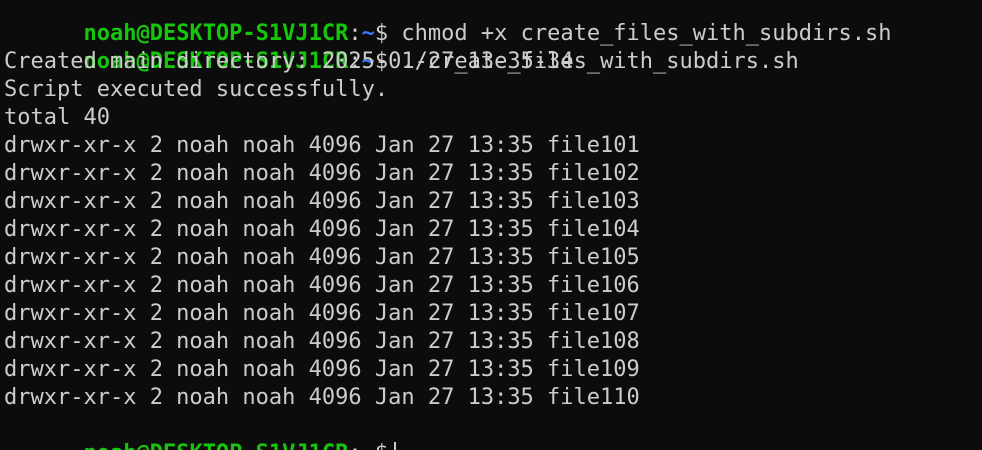 The width and height of the screenshot is (982, 450). What do you see at coordinates (447, 431) in the screenshot?
I see `command-line-current: noah@DESKTOP-S1VJ1CR:~$` at bounding box center [447, 431].